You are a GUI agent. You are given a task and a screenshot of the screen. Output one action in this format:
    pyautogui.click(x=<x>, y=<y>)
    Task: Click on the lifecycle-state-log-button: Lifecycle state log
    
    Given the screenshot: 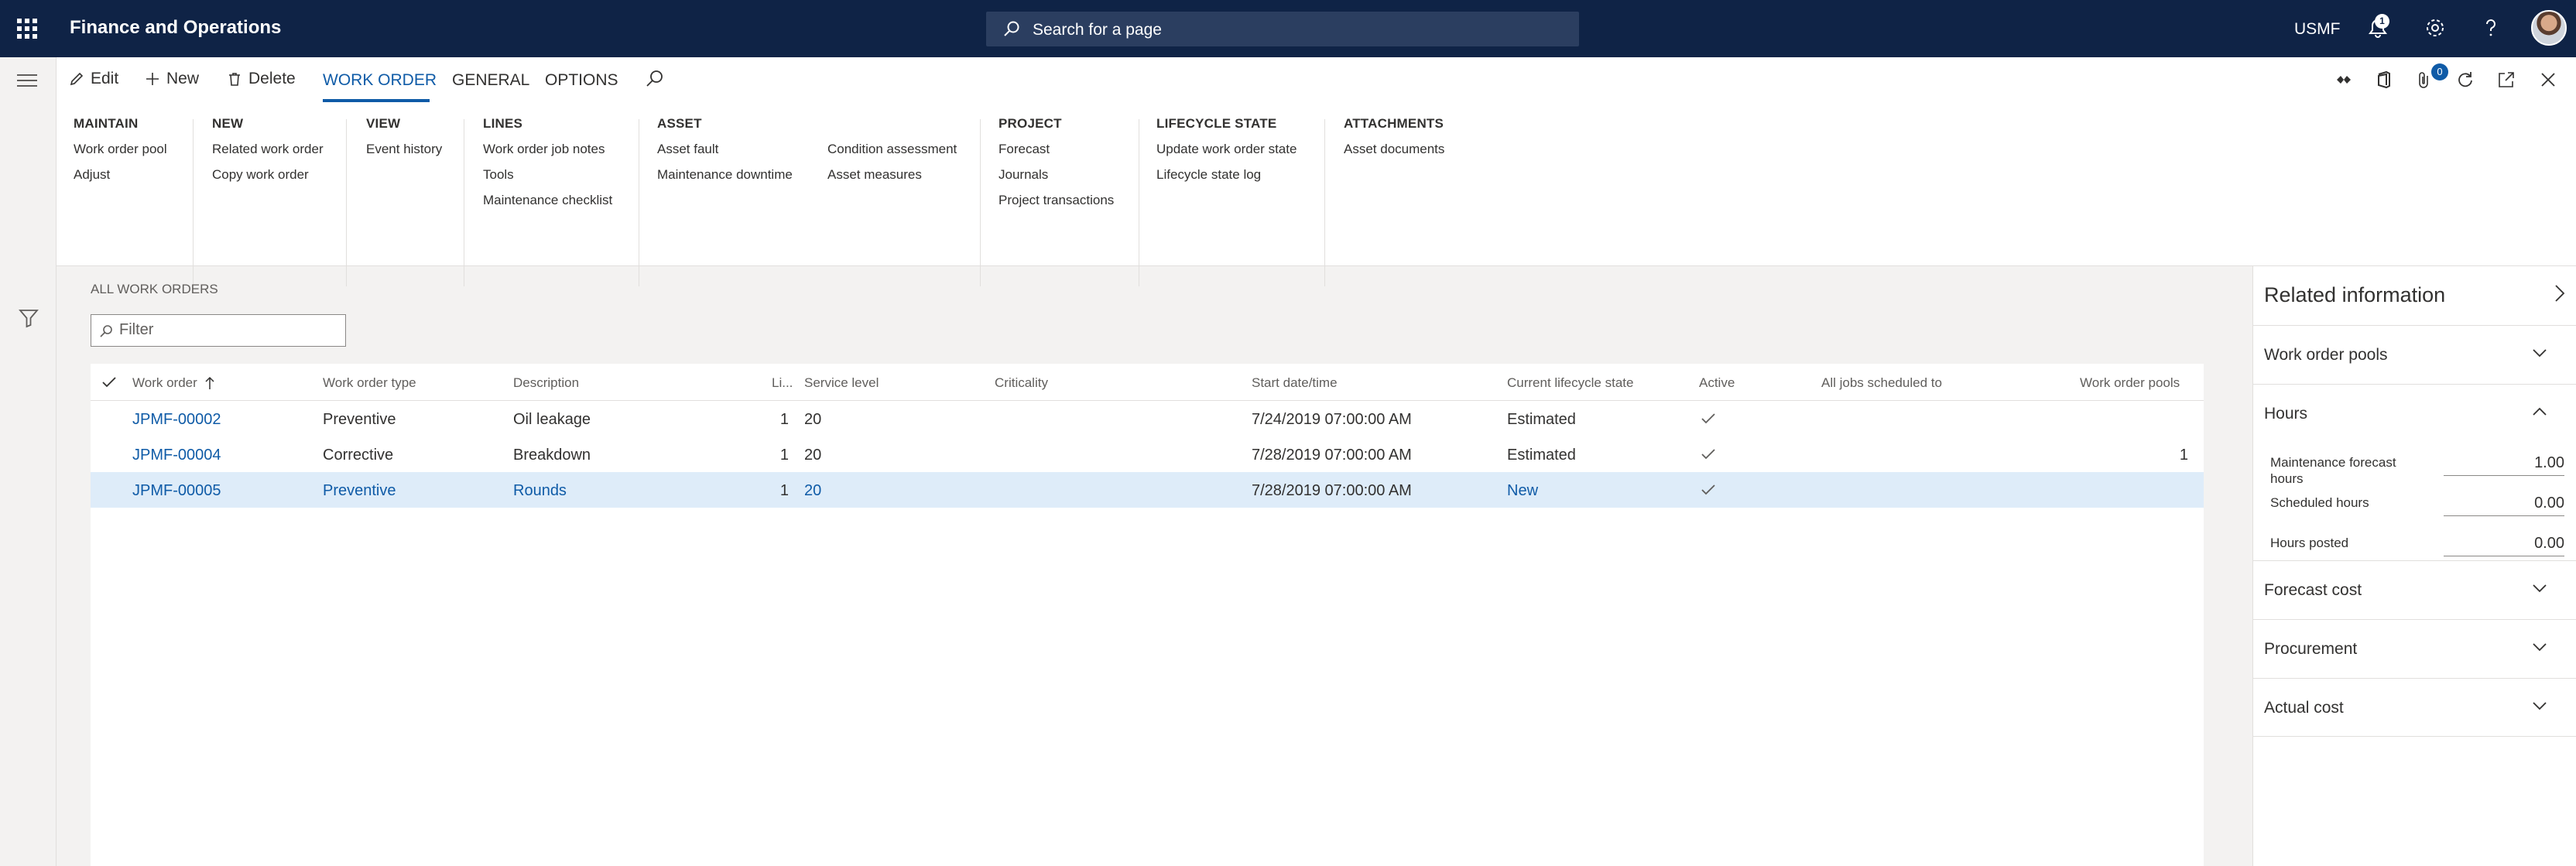 What is the action you would take?
    pyautogui.click(x=1226, y=175)
    